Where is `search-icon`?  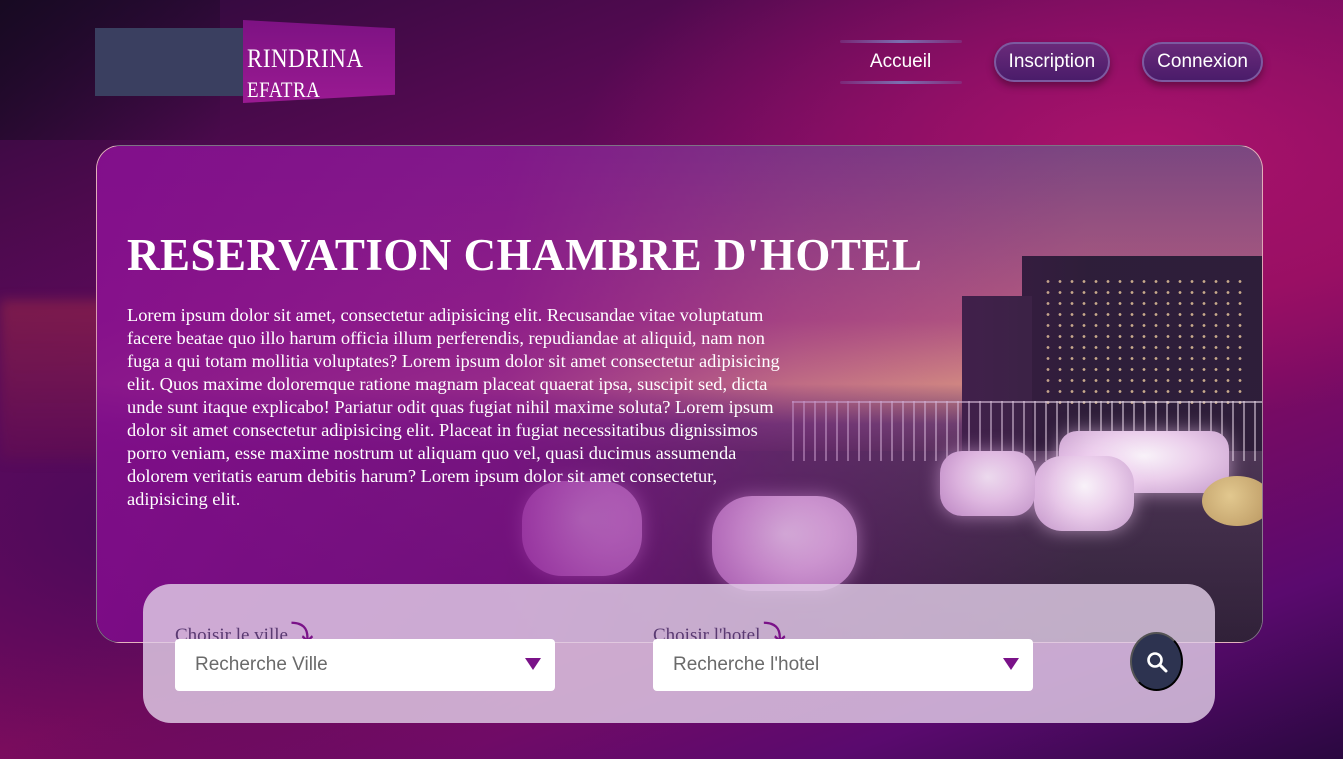
search-icon is located at coordinates (1156, 661).